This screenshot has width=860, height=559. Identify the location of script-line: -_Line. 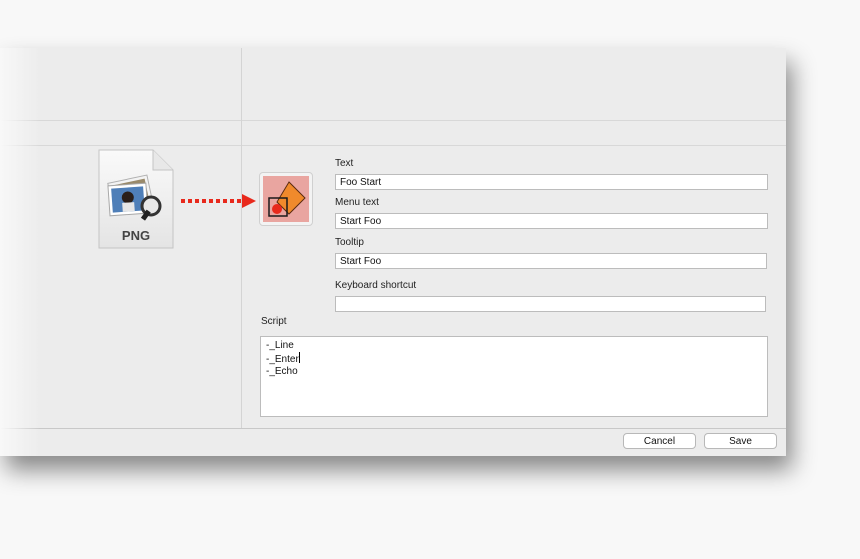
(280, 345).